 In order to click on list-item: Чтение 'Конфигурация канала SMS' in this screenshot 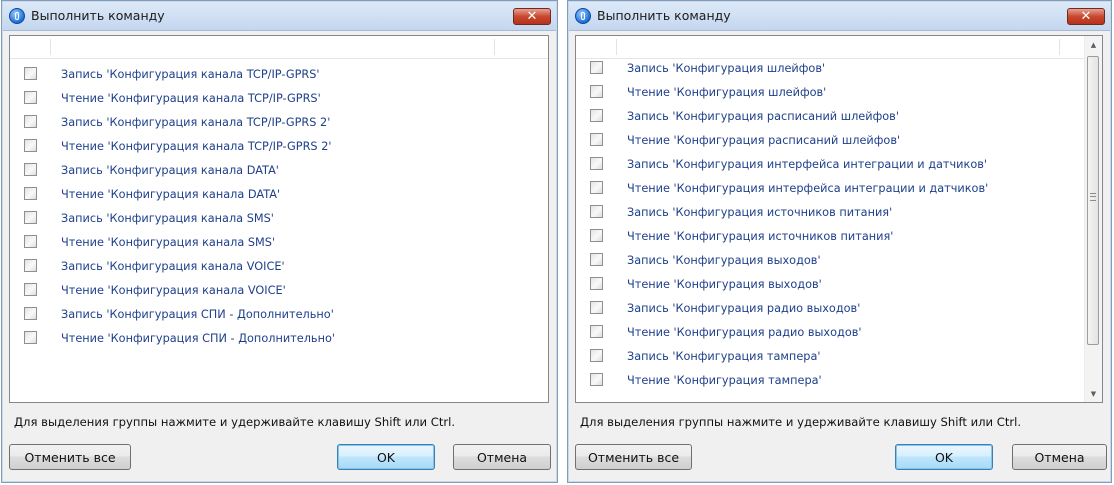, I will do `click(279, 243)`.